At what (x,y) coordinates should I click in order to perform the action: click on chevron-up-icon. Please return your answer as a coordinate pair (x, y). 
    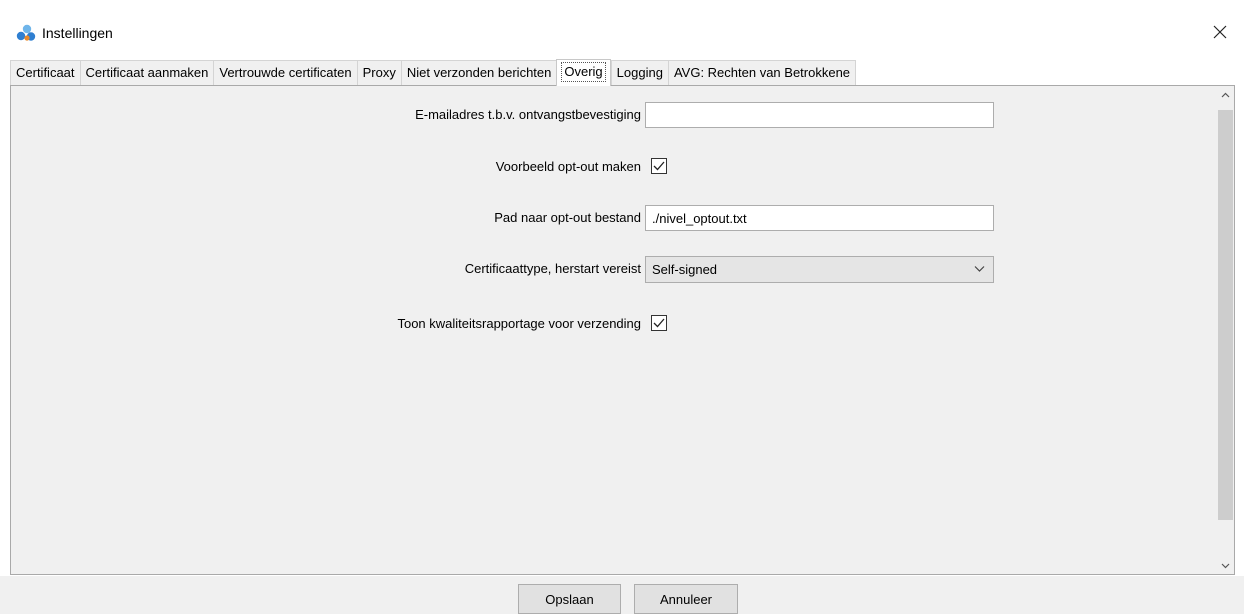
    Looking at the image, I should click on (1225, 94).